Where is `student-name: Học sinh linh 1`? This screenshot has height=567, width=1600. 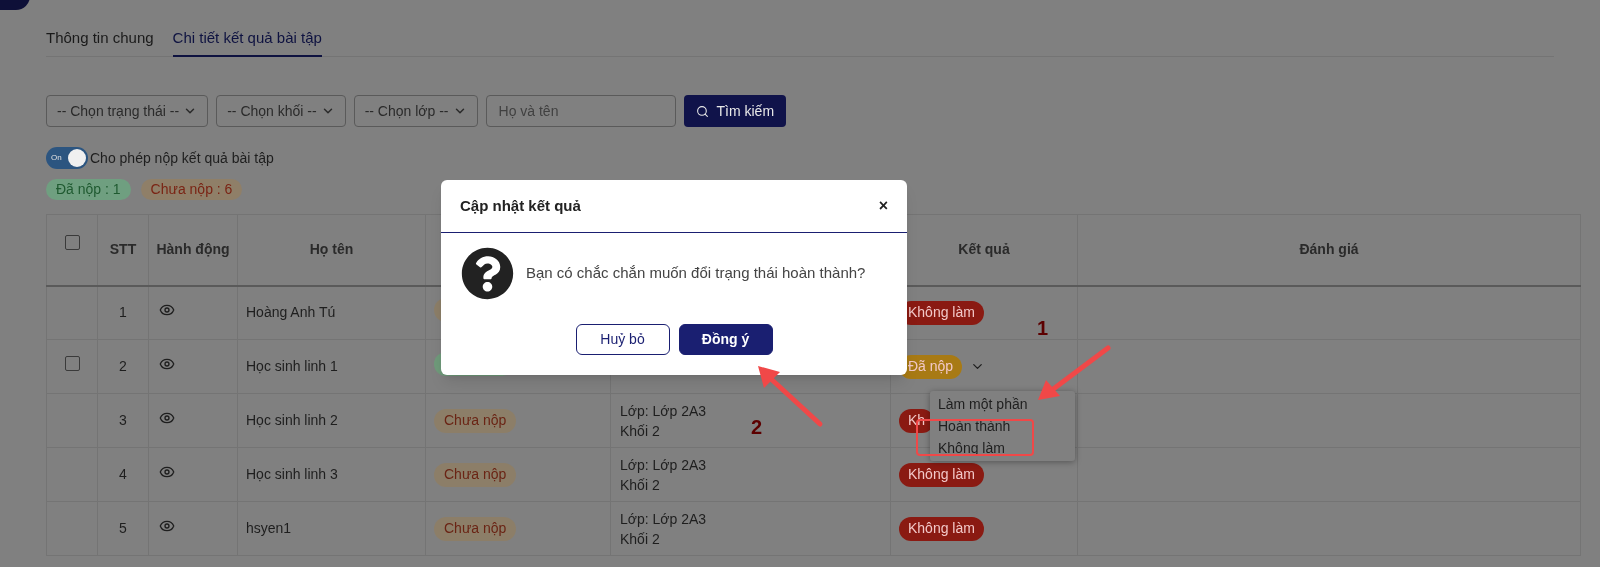
student-name: Học sinh linh 1 is located at coordinates (292, 366).